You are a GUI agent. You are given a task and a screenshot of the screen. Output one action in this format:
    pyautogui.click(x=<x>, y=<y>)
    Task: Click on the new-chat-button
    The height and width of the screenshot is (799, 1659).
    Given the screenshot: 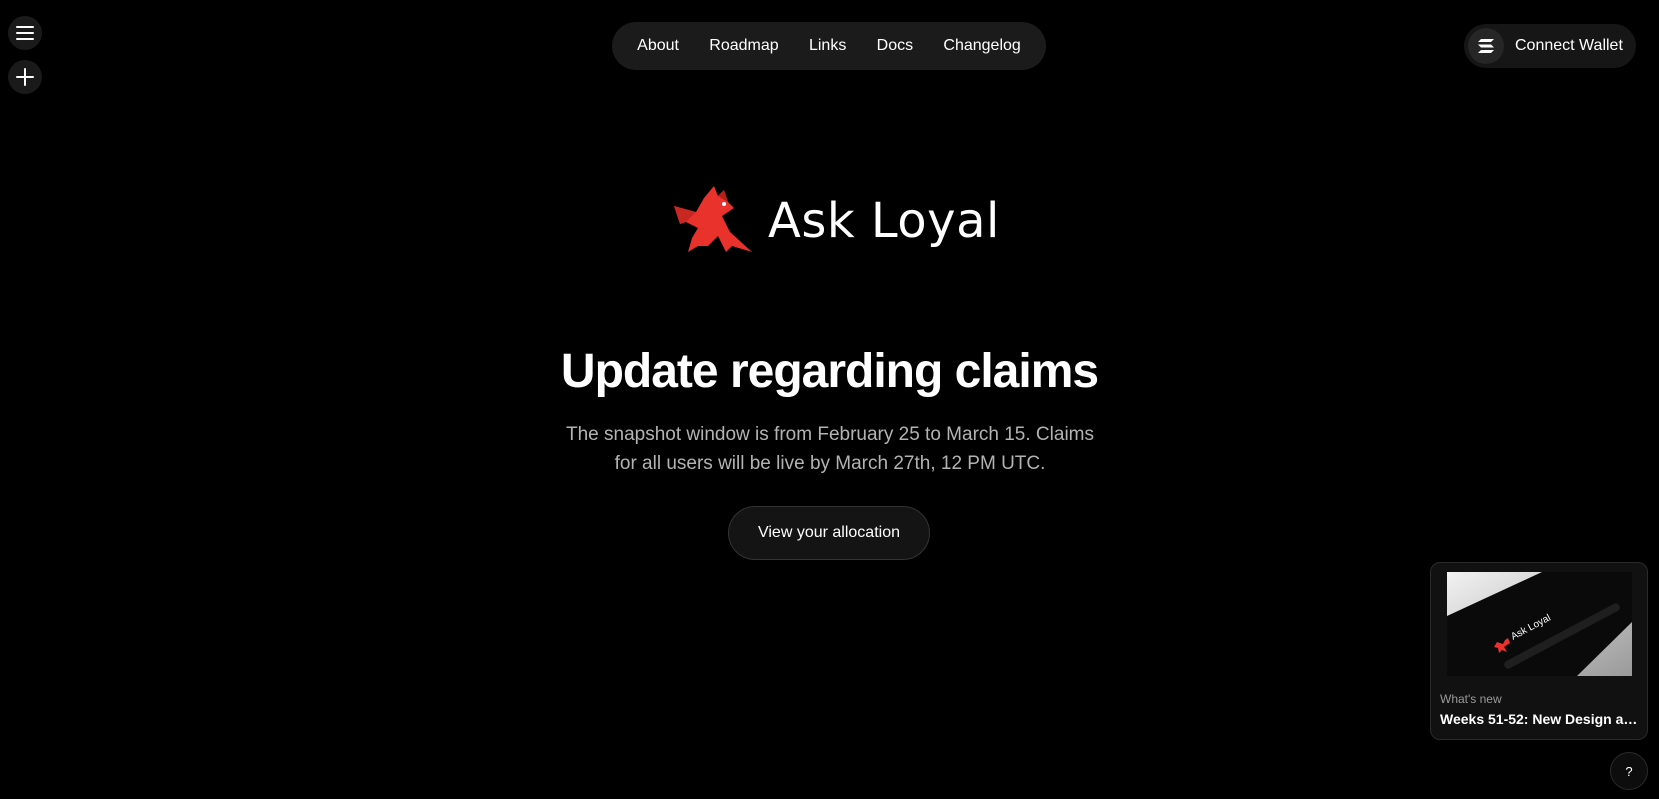 What is the action you would take?
    pyautogui.click(x=25, y=77)
    